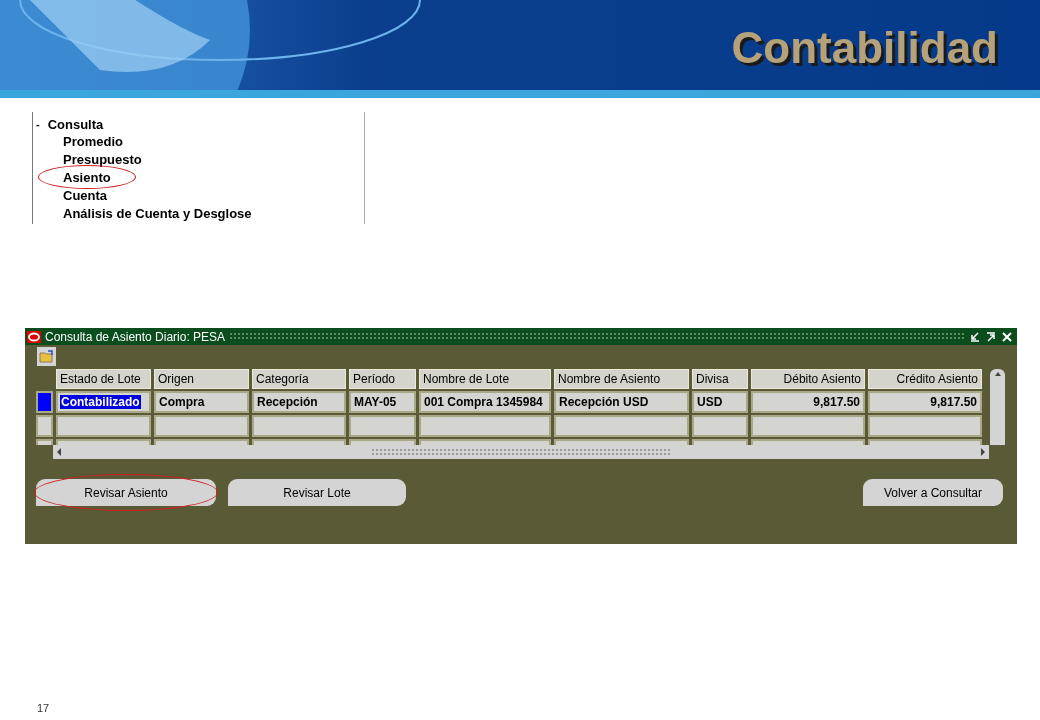  What do you see at coordinates (621, 379) in the screenshot?
I see `column-header: Nombre de Asiento` at bounding box center [621, 379].